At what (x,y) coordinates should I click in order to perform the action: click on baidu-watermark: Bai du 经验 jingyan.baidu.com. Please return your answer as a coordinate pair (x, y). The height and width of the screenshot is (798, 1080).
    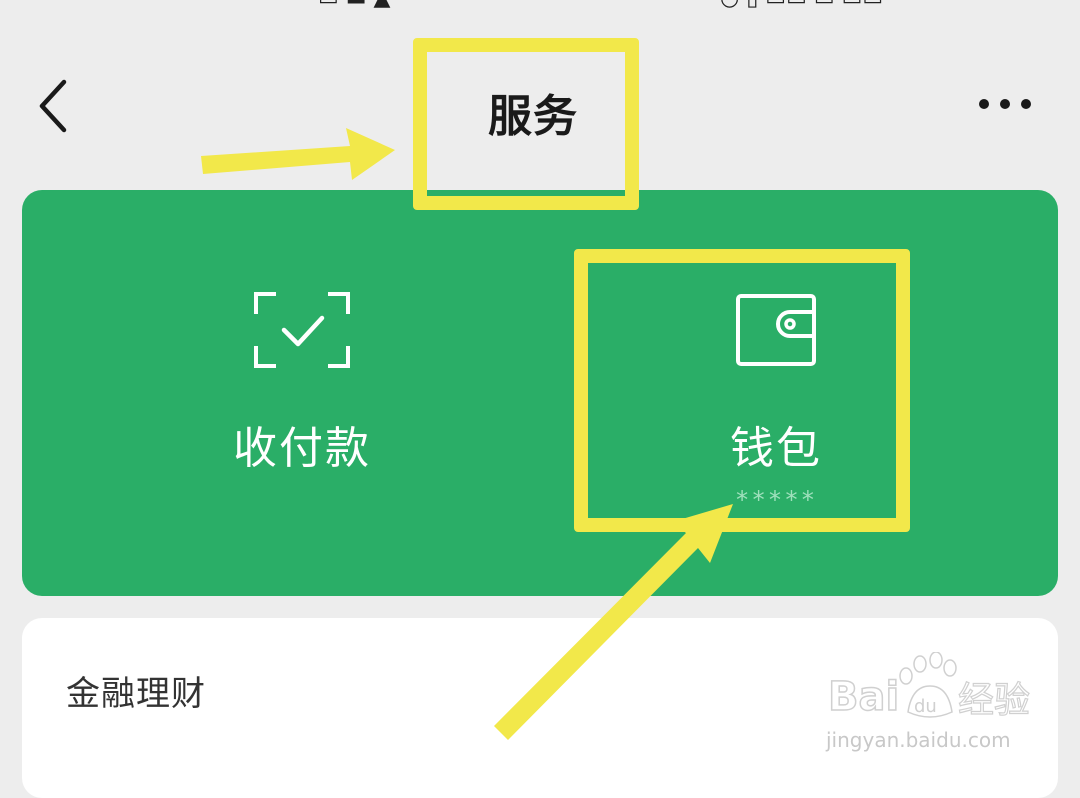
    Looking at the image, I should click on (931, 701).